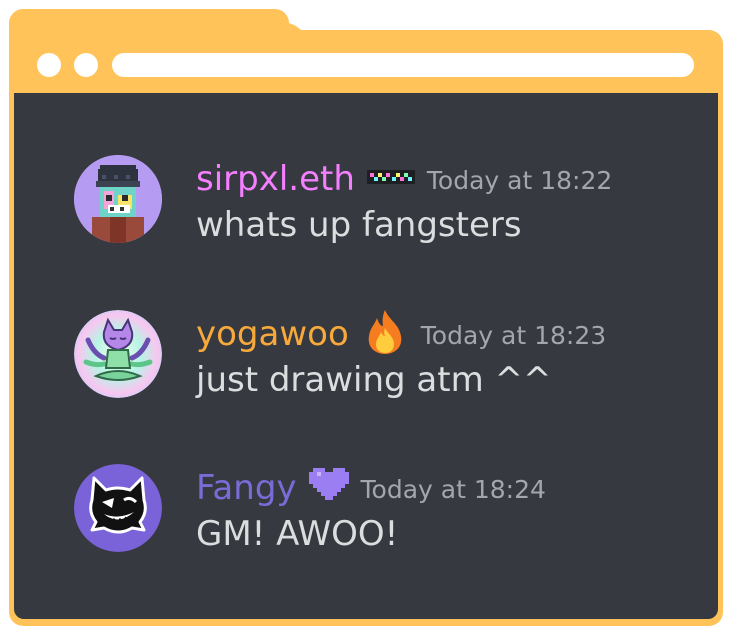 The image size is (732, 634). What do you see at coordinates (519, 180) in the screenshot?
I see `message-timestamp: Today at 18:22` at bounding box center [519, 180].